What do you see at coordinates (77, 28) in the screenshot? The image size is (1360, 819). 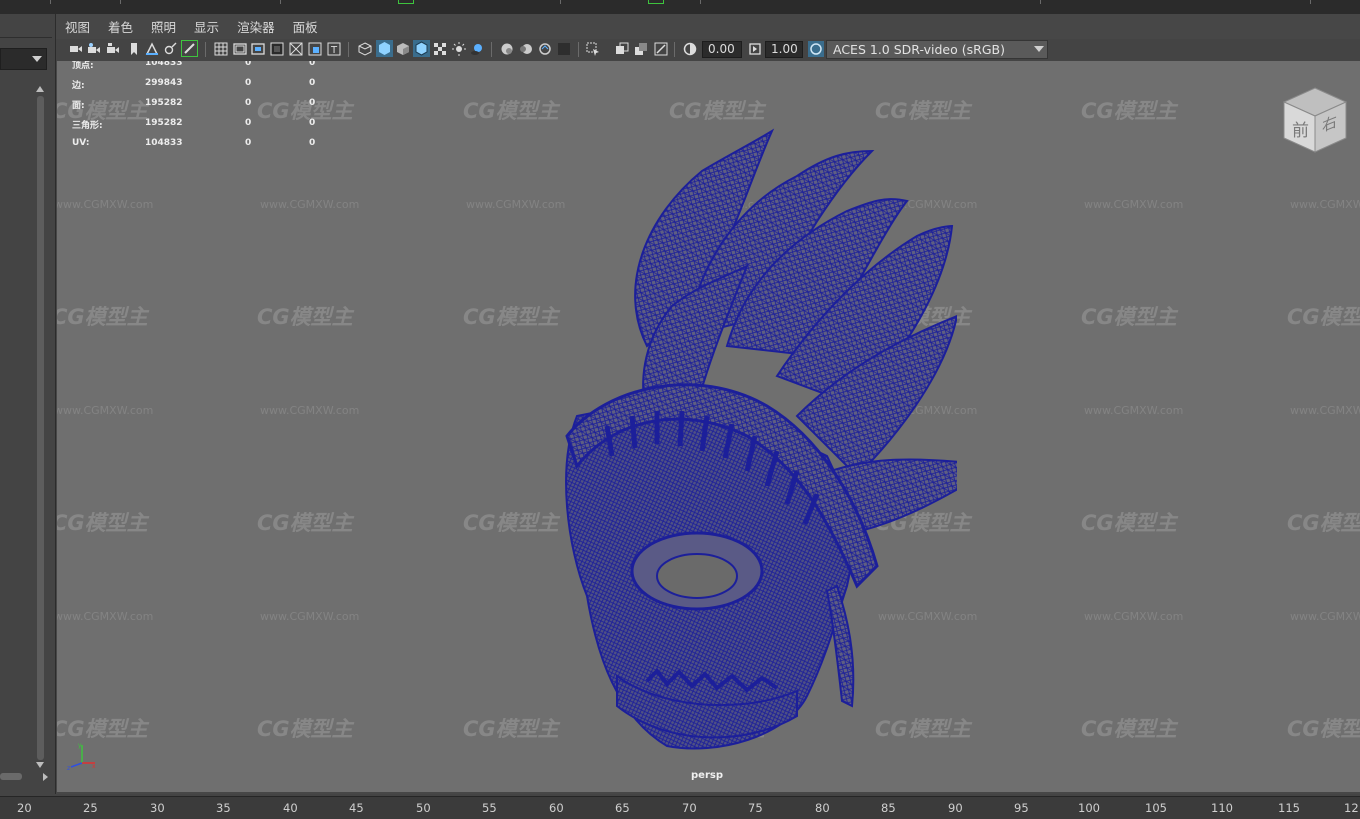 I see `menu-view: 视图` at bounding box center [77, 28].